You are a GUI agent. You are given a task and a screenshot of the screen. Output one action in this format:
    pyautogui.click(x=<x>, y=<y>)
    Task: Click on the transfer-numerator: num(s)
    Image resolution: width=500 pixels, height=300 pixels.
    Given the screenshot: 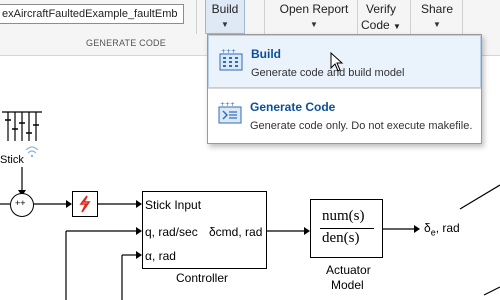 What is the action you would take?
    pyautogui.click(x=343, y=216)
    